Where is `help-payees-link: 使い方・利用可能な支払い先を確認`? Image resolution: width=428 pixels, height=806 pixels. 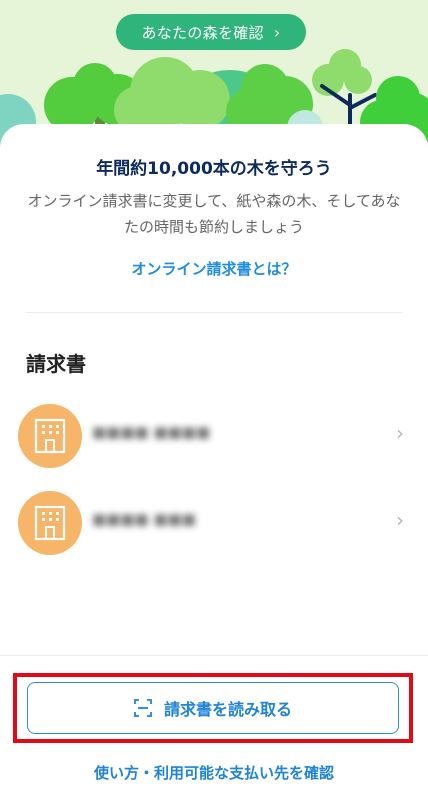 help-payees-link: 使い方・利用可能な支払い先を確認 is located at coordinates (214, 772).